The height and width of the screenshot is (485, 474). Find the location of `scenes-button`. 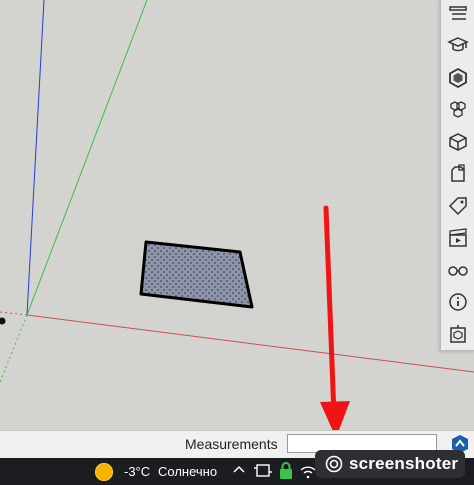

scenes-button is located at coordinates (458, 238).